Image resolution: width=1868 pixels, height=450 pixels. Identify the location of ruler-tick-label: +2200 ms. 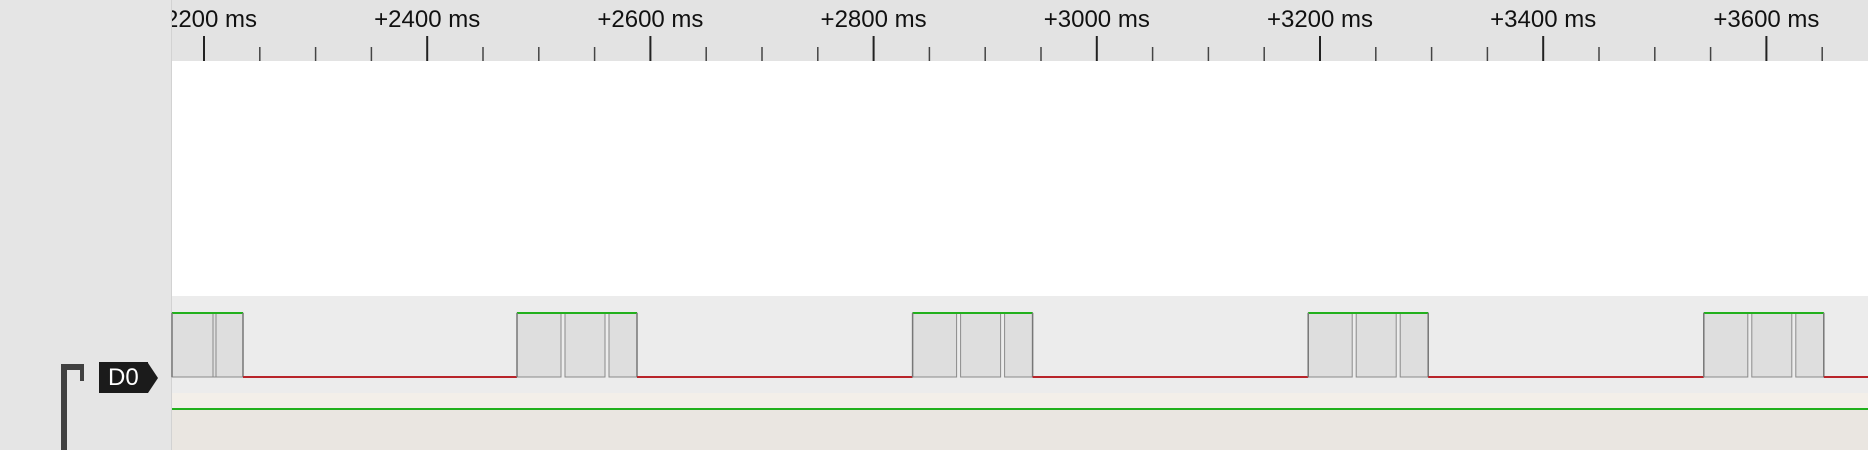
(214, 19).